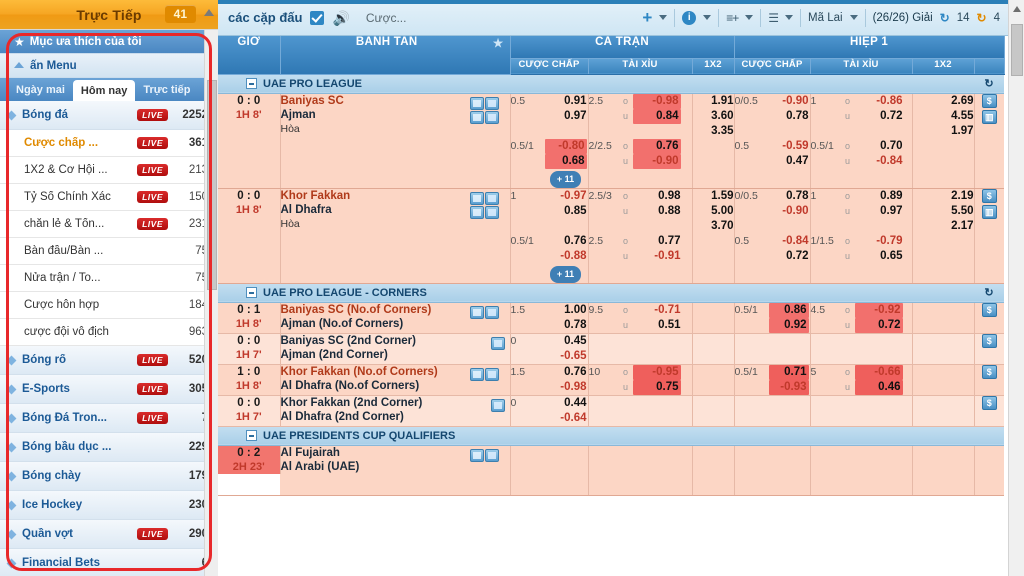 The height and width of the screenshot is (576, 1024). What do you see at coordinates (565, 310) in the screenshot?
I see `handicap-home-odds: 1.00` at bounding box center [565, 310].